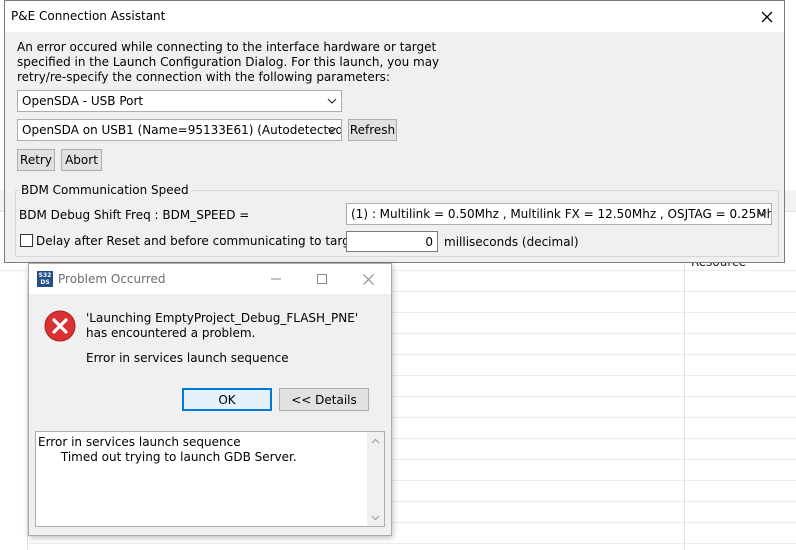  What do you see at coordinates (134, 215) in the screenshot?
I see `bdm-speed-label: BDM Debug Shift Freq : BDM_SPEED =` at bounding box center [134, 215].